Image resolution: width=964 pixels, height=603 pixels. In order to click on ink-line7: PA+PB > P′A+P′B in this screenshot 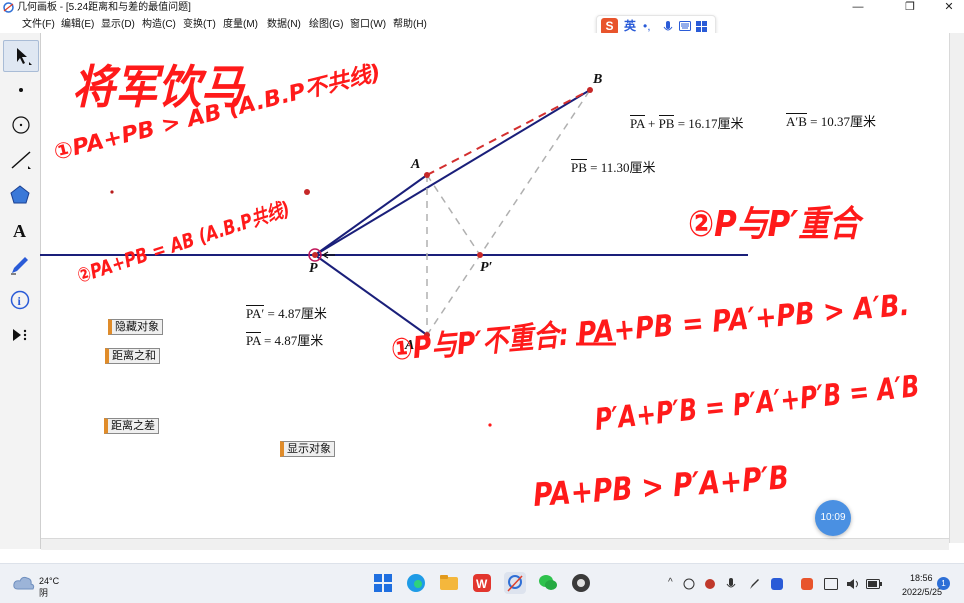, I will do `click(661, 486)`.